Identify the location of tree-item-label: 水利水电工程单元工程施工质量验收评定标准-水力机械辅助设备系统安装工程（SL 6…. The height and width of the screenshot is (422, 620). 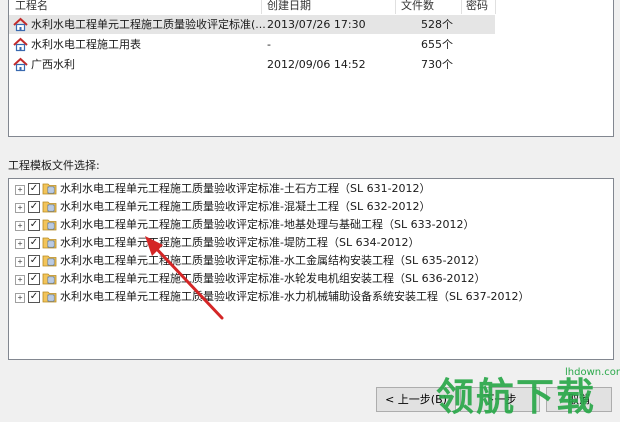
(295, 296).